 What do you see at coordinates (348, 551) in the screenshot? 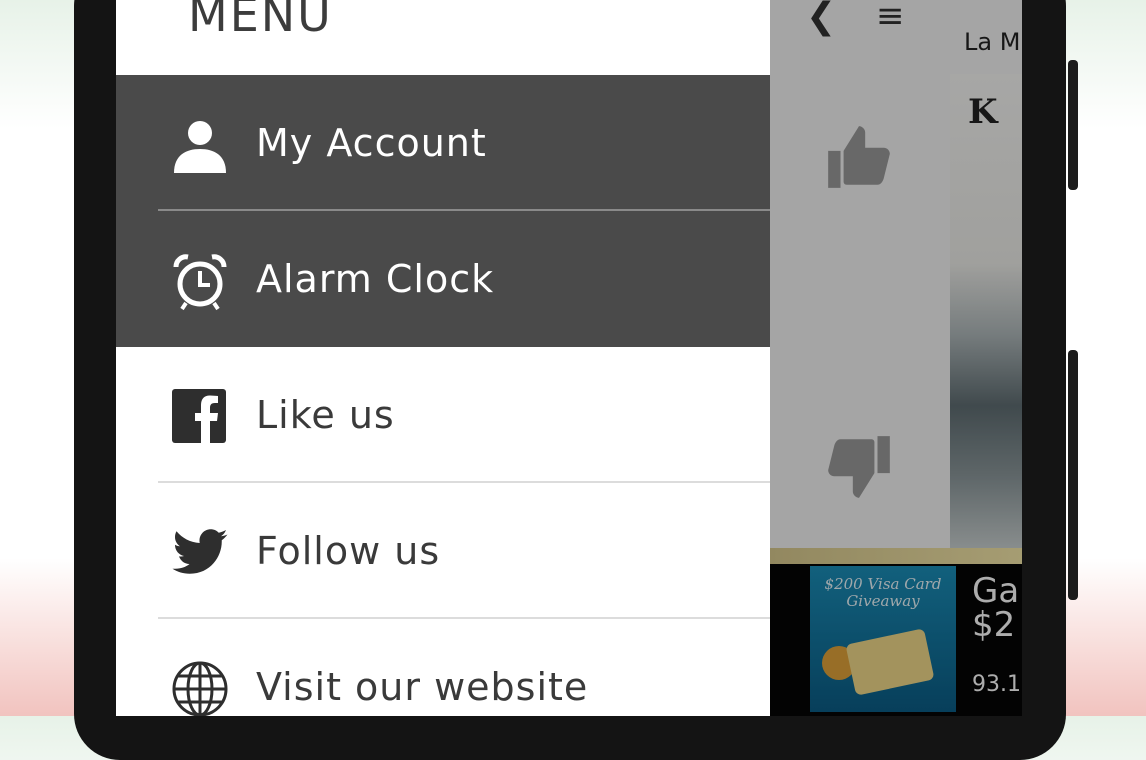
I see `menu-item-label: Follow us` at bounding box center [348, 551].